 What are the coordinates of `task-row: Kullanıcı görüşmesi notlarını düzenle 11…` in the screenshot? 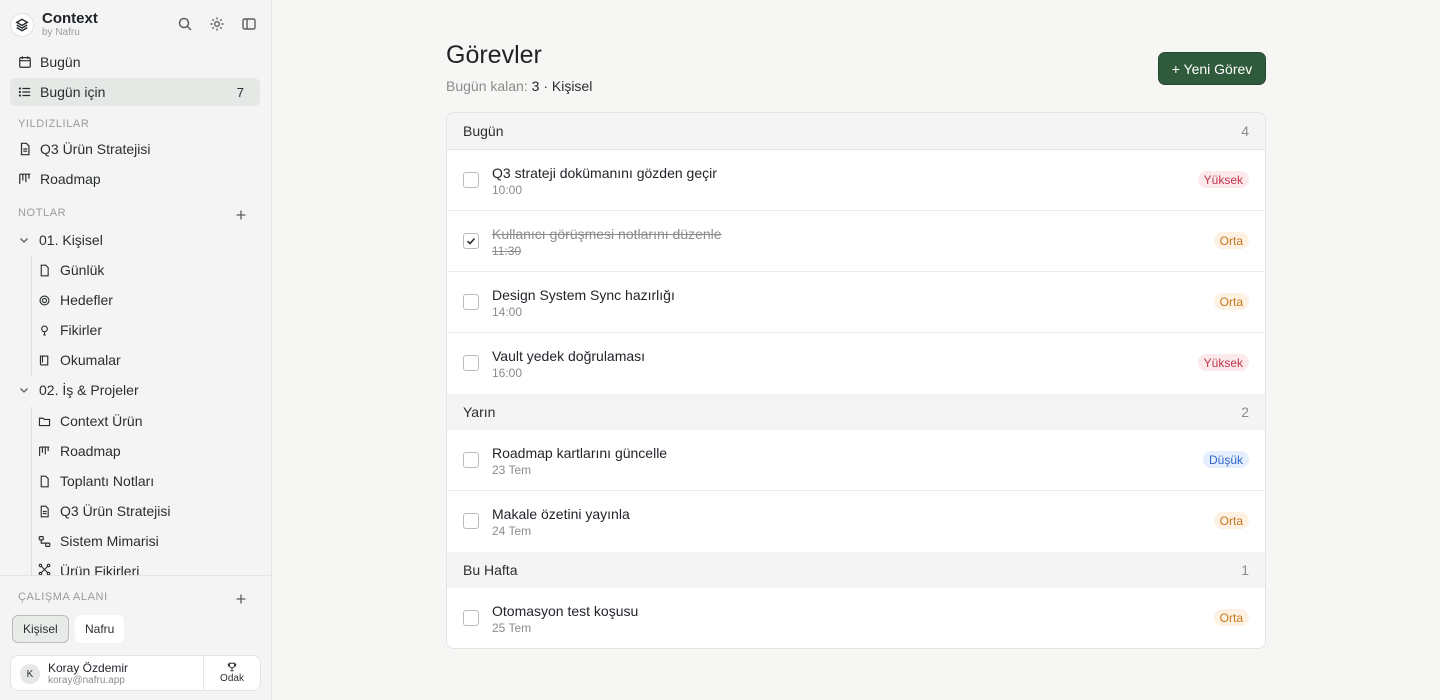 It's located at (856, 241).